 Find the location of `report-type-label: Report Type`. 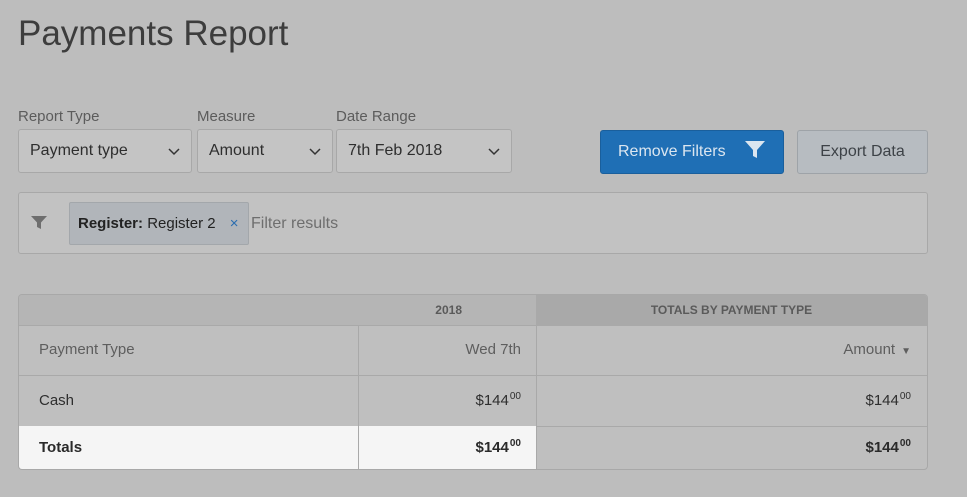

report-type-label: Report Type is located at coordinates (59, 116).